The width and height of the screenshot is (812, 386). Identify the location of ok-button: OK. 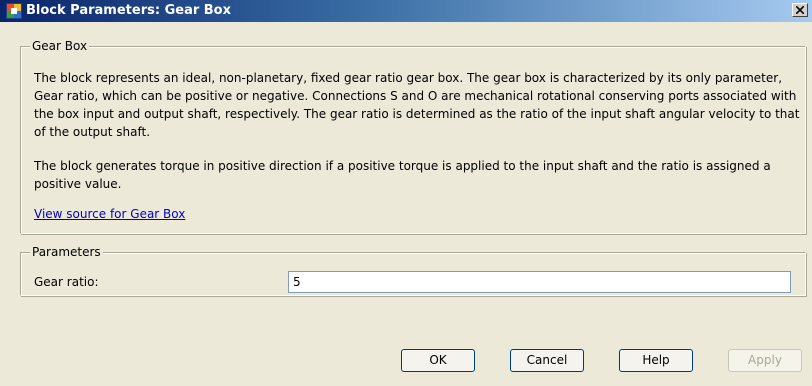
(438, 360).